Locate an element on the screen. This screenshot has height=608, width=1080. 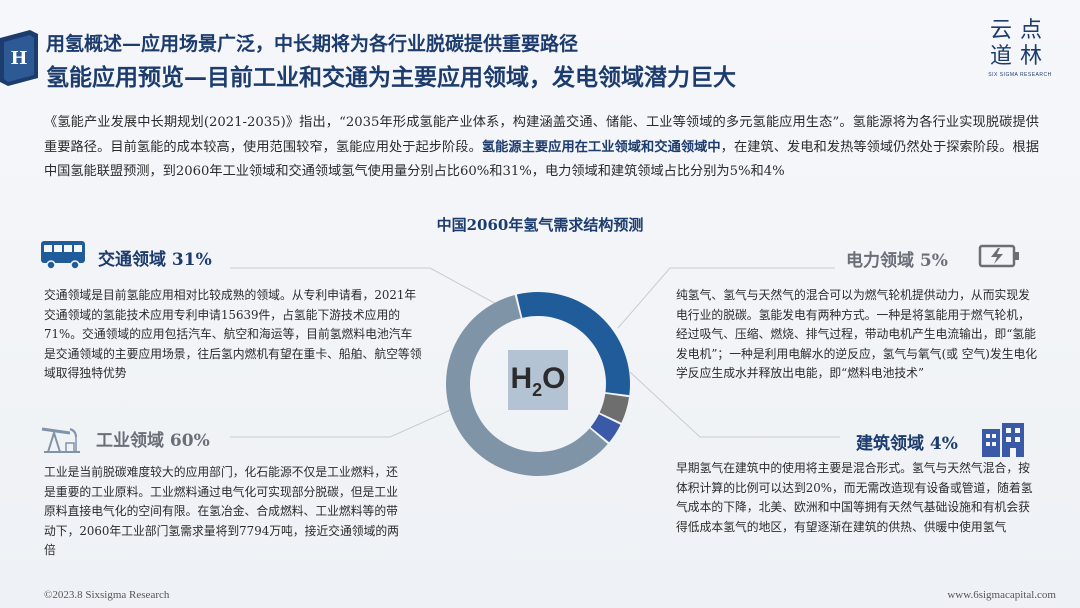
footer-website: www.6sigmacapital.com is located at coordinates (1001, 595).